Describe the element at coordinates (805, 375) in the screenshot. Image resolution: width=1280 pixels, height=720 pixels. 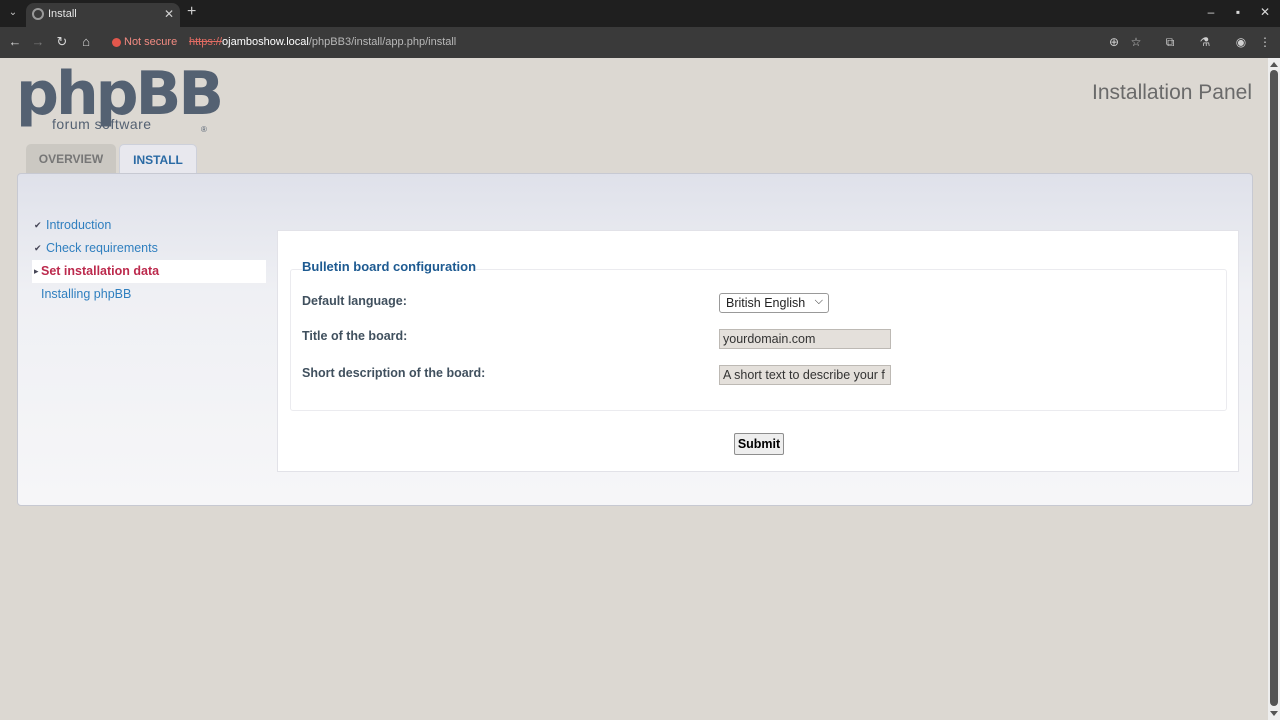
I see `board-description-input: A short text to describe your f` at that location.